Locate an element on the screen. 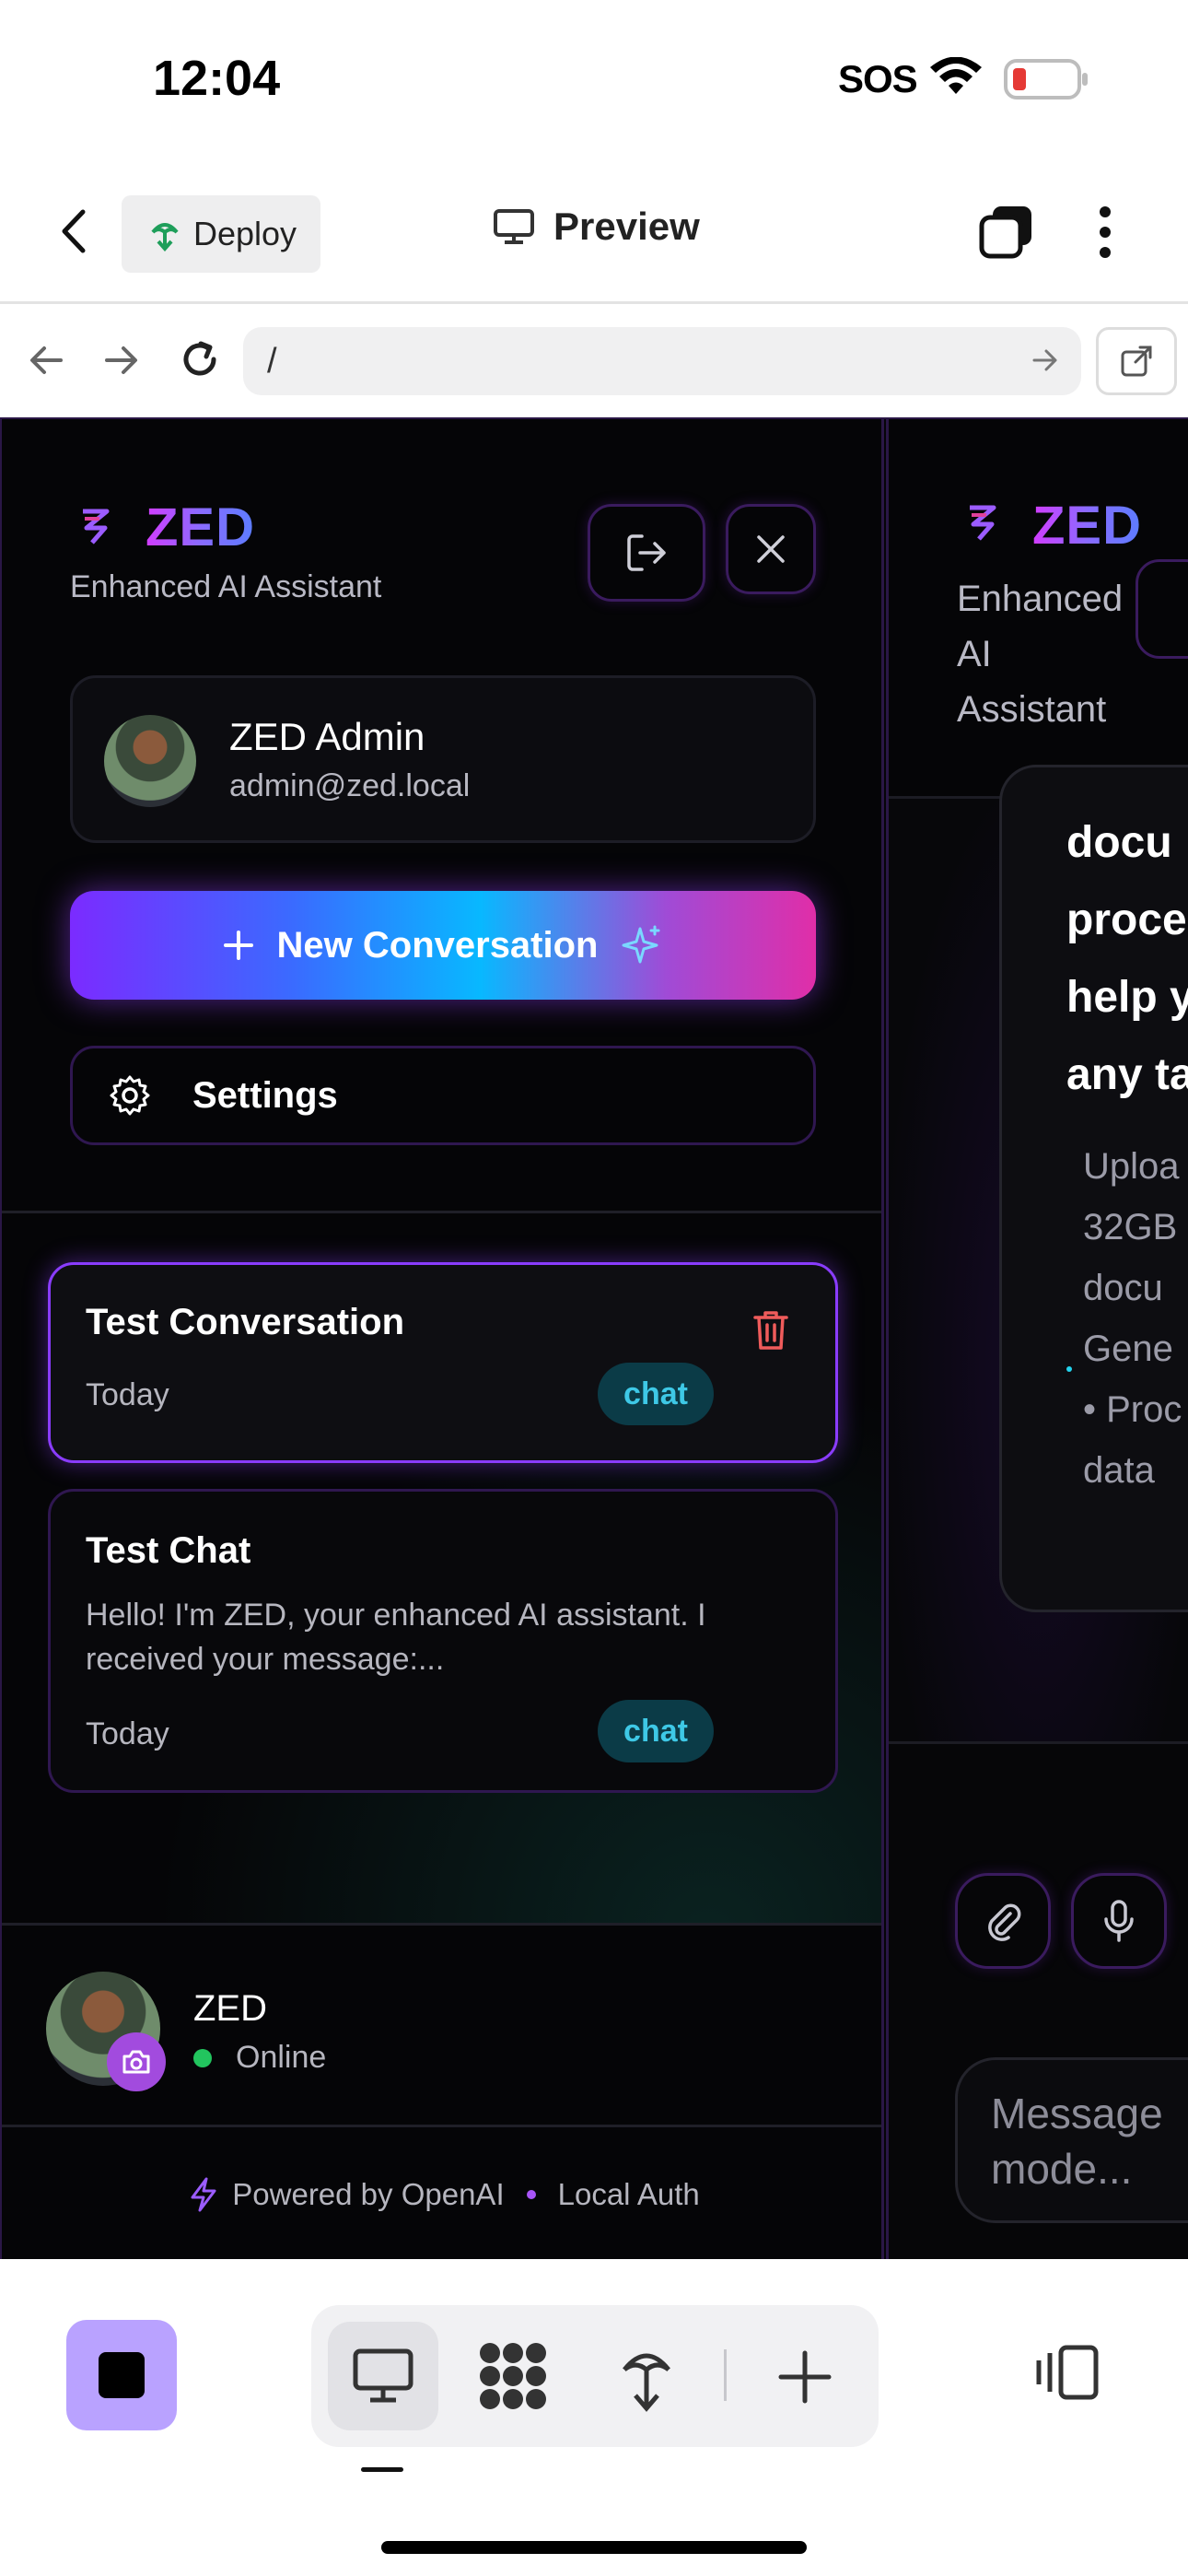 This screenshot has height=2576, width=1188. close-icon is located at coordinates (770, 549).